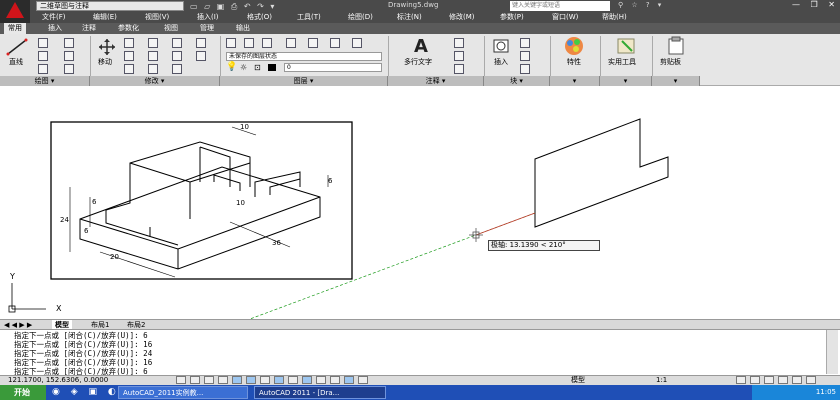 This screenshot has width=840, height=400. Describe the element at coordinates (128, 28) in the screenshot. I see `tab-parametric: 参数化` at that location.